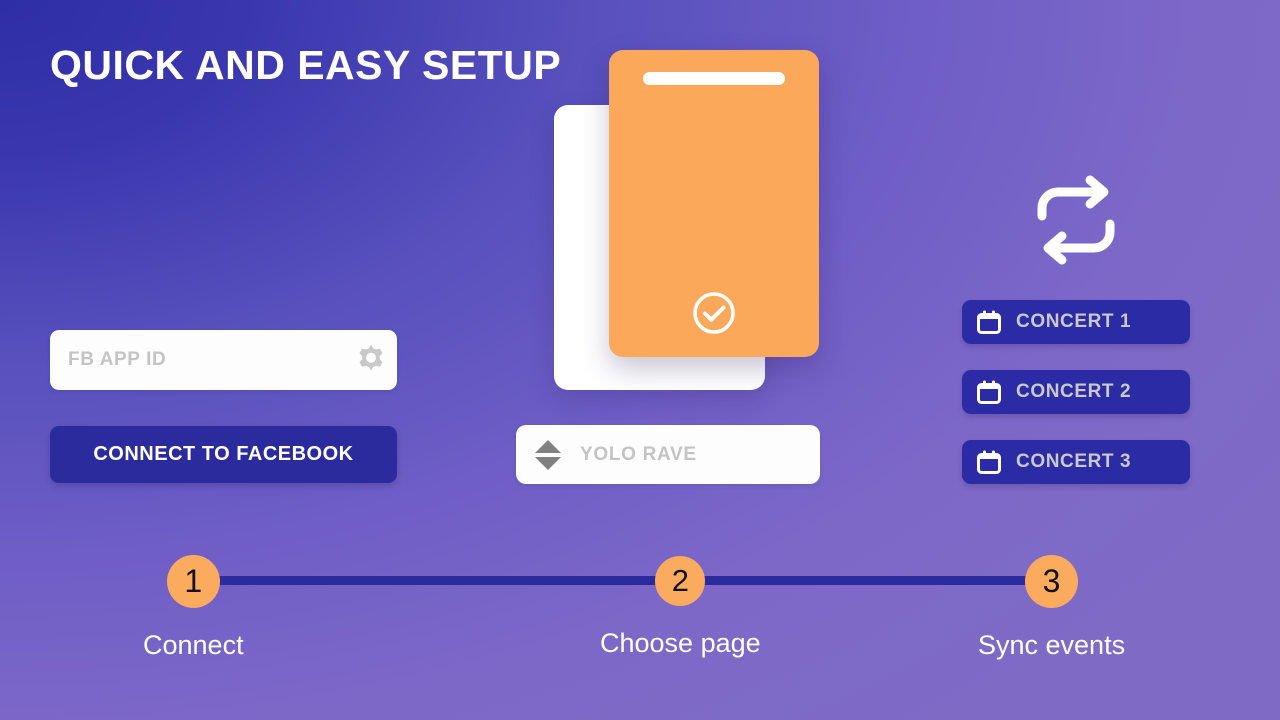  What do you see at coordinates (193, 645) in the screenshot?
I see `step-label: Connect` at bounding box center [193, 645].